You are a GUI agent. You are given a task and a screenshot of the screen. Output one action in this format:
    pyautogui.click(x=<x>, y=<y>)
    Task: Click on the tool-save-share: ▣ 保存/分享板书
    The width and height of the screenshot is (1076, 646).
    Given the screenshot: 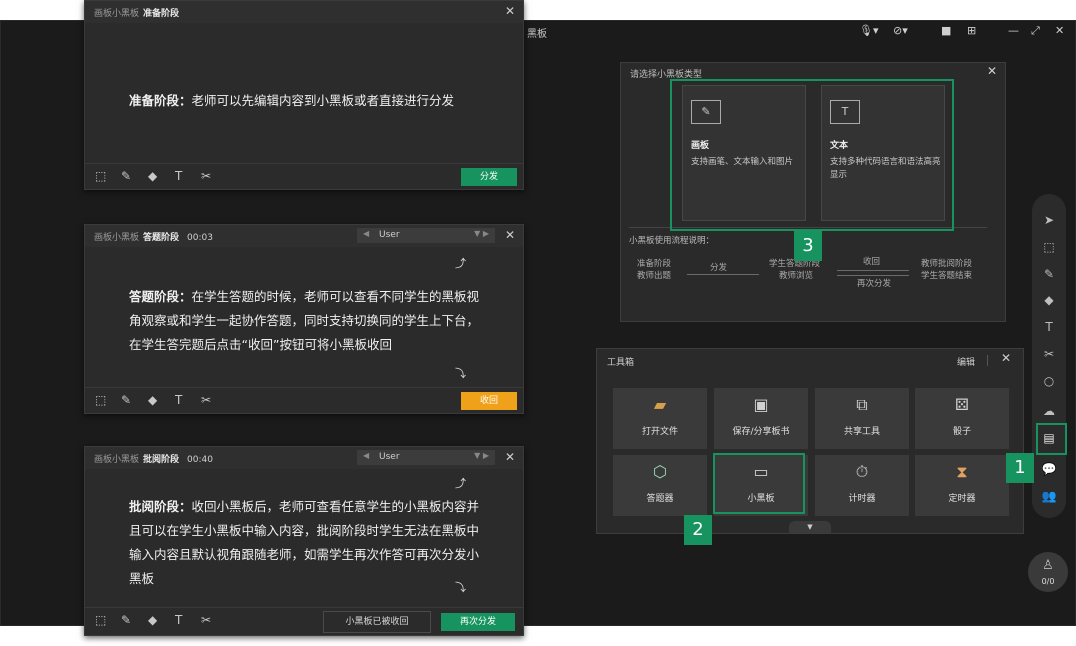 What is the action you would take?
    pyautogui.click(x=761, y=418)
    